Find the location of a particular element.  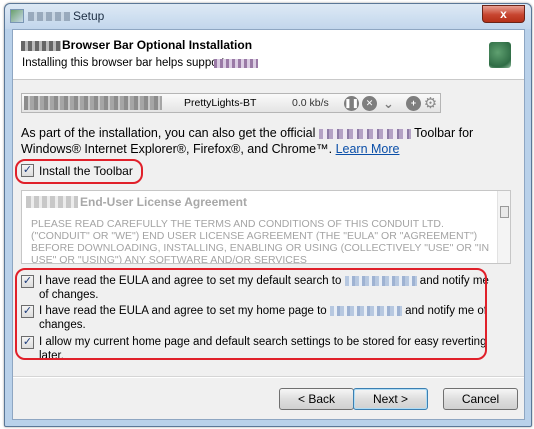

download-bar: PrettyLights-BT 0.0 kb/s ❚❚ ✕ ⌄ + ⚙ is located at coordinates (231, 103).